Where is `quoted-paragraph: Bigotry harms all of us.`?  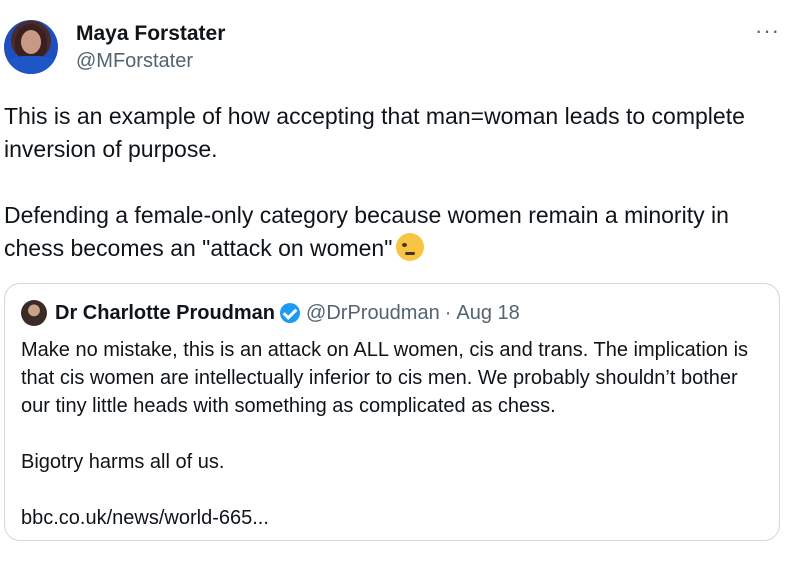 quoted-paragraph: Bigotry harms all of us. is located at coordinates (123, 462).